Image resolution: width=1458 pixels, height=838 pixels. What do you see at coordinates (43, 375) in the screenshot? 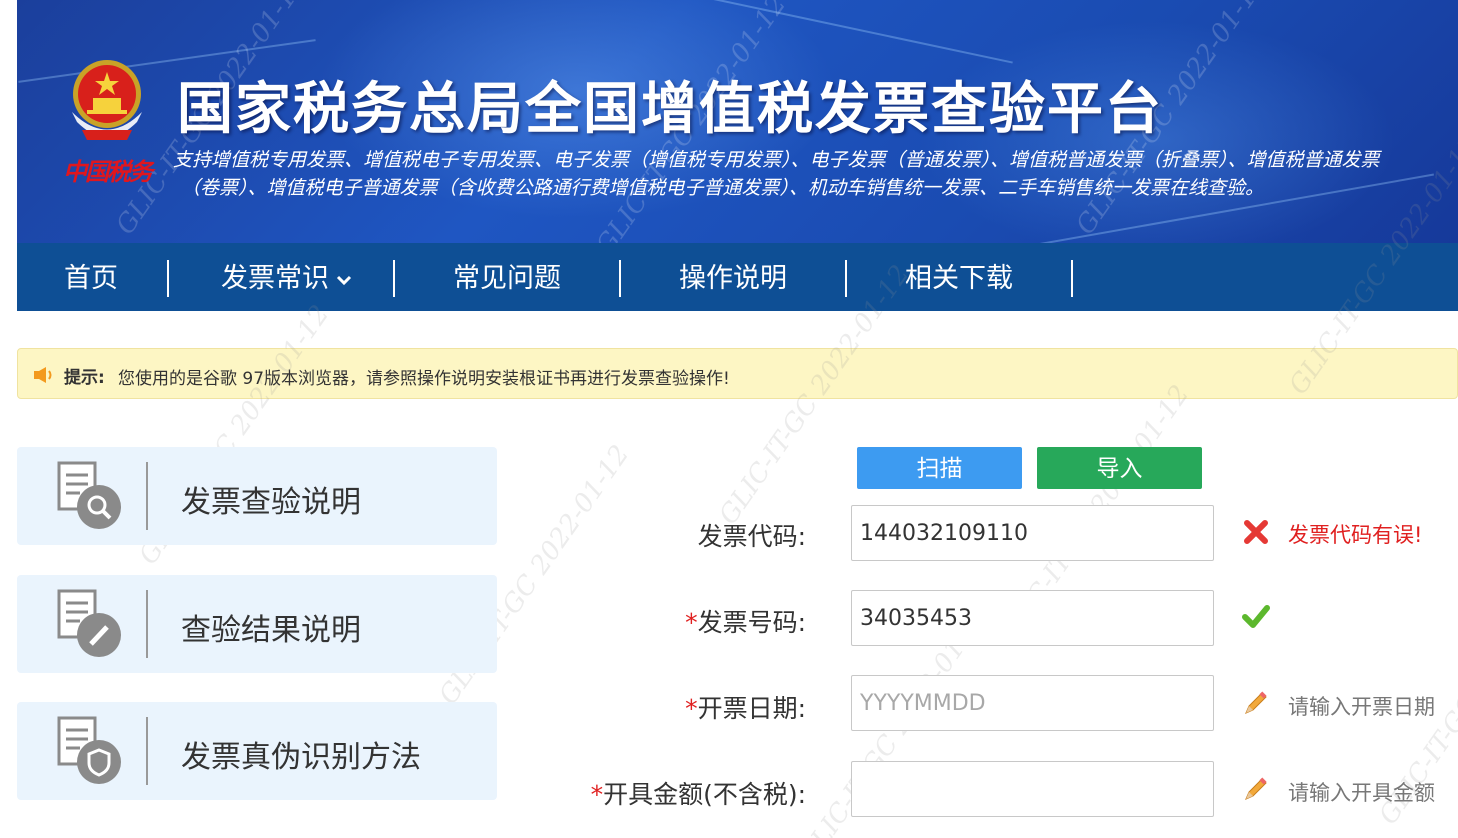
I see `speaker-icon` at bounding box center [43, 375].